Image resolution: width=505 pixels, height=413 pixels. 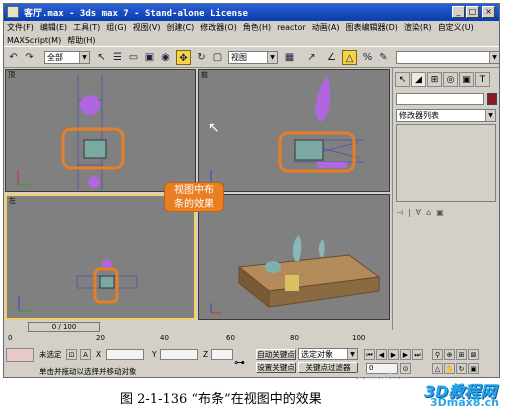 I want to click on maximize-viewport-icon: ▣, so click(x=473, y=368).